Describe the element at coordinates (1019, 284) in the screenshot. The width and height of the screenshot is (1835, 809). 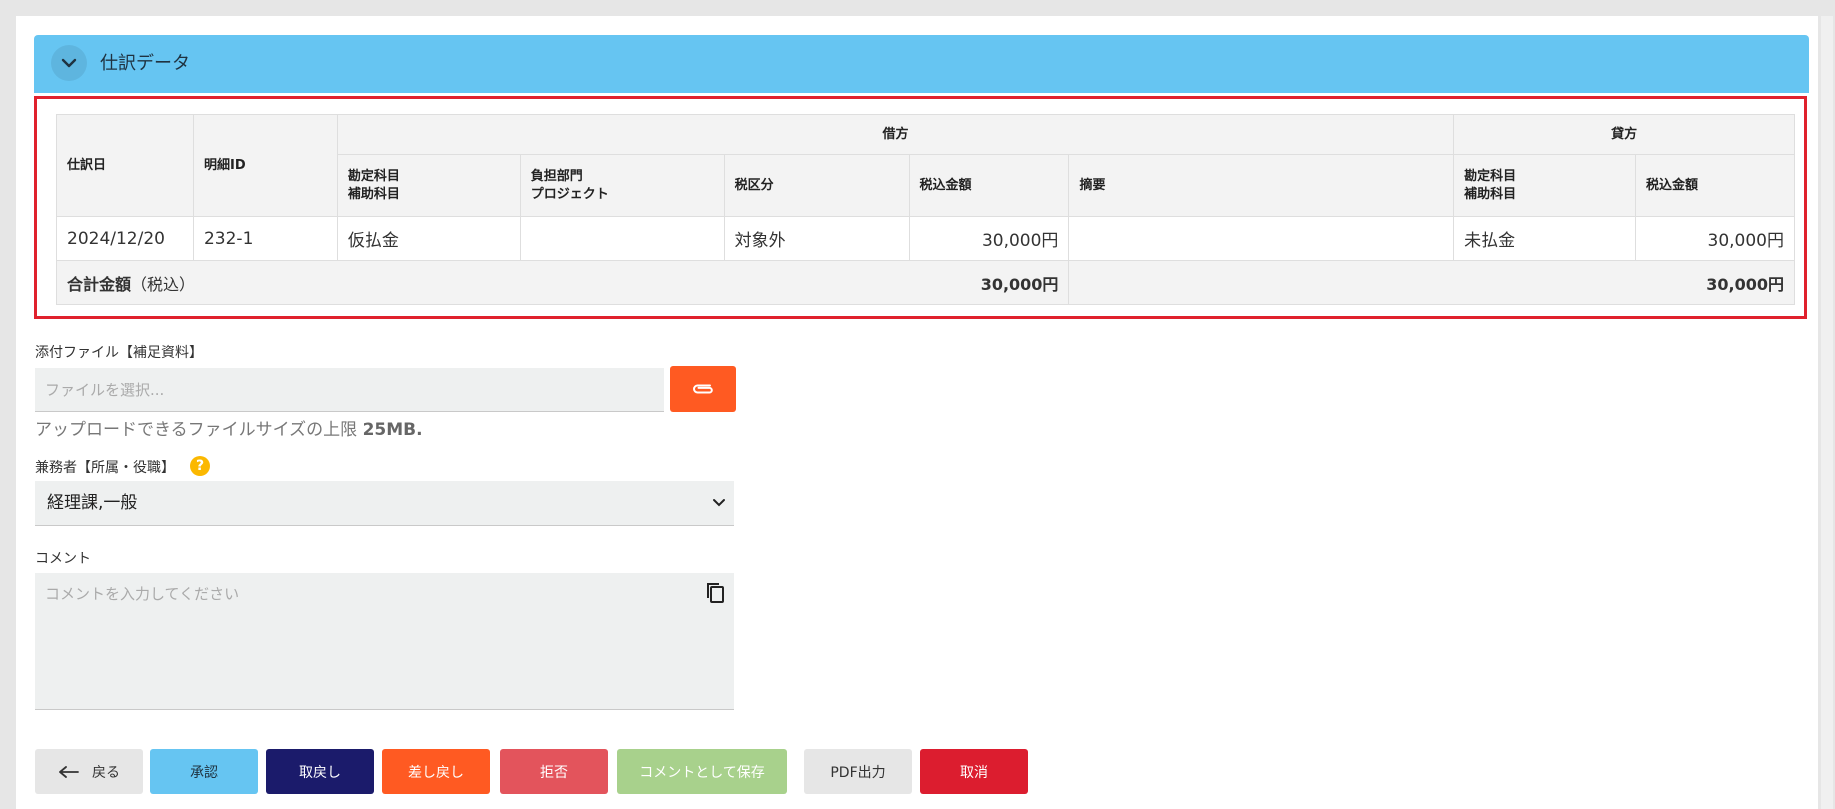
I see `debit-total-value: 30,000円` at that location.